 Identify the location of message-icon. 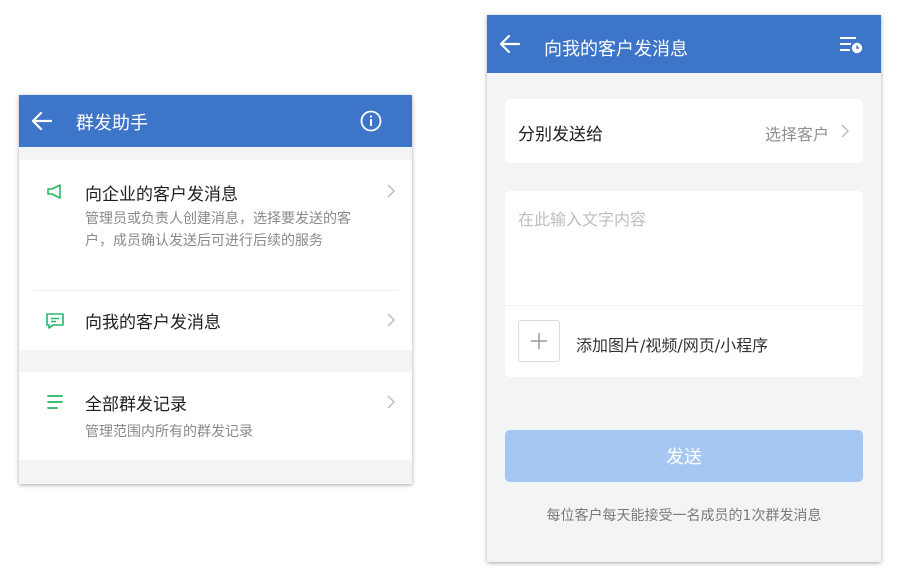
(55, 321).